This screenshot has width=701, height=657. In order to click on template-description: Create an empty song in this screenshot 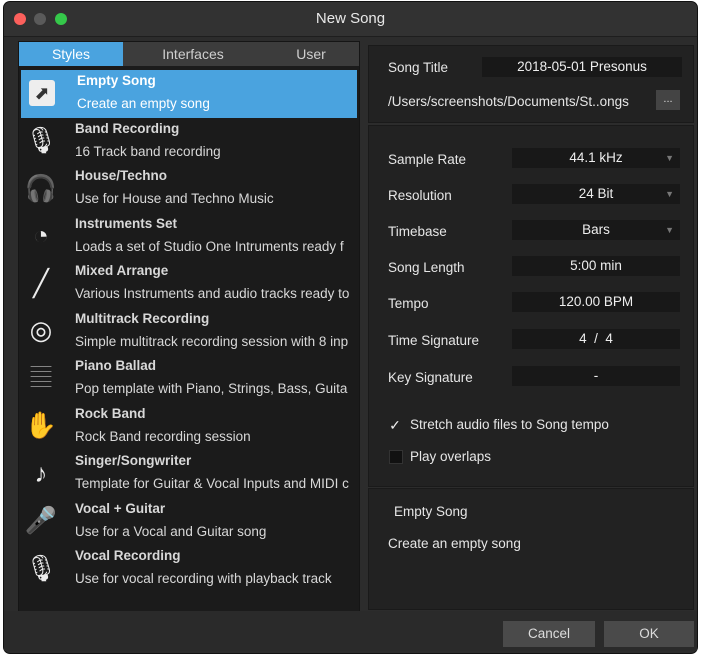, I will do `click(143, 103)`.